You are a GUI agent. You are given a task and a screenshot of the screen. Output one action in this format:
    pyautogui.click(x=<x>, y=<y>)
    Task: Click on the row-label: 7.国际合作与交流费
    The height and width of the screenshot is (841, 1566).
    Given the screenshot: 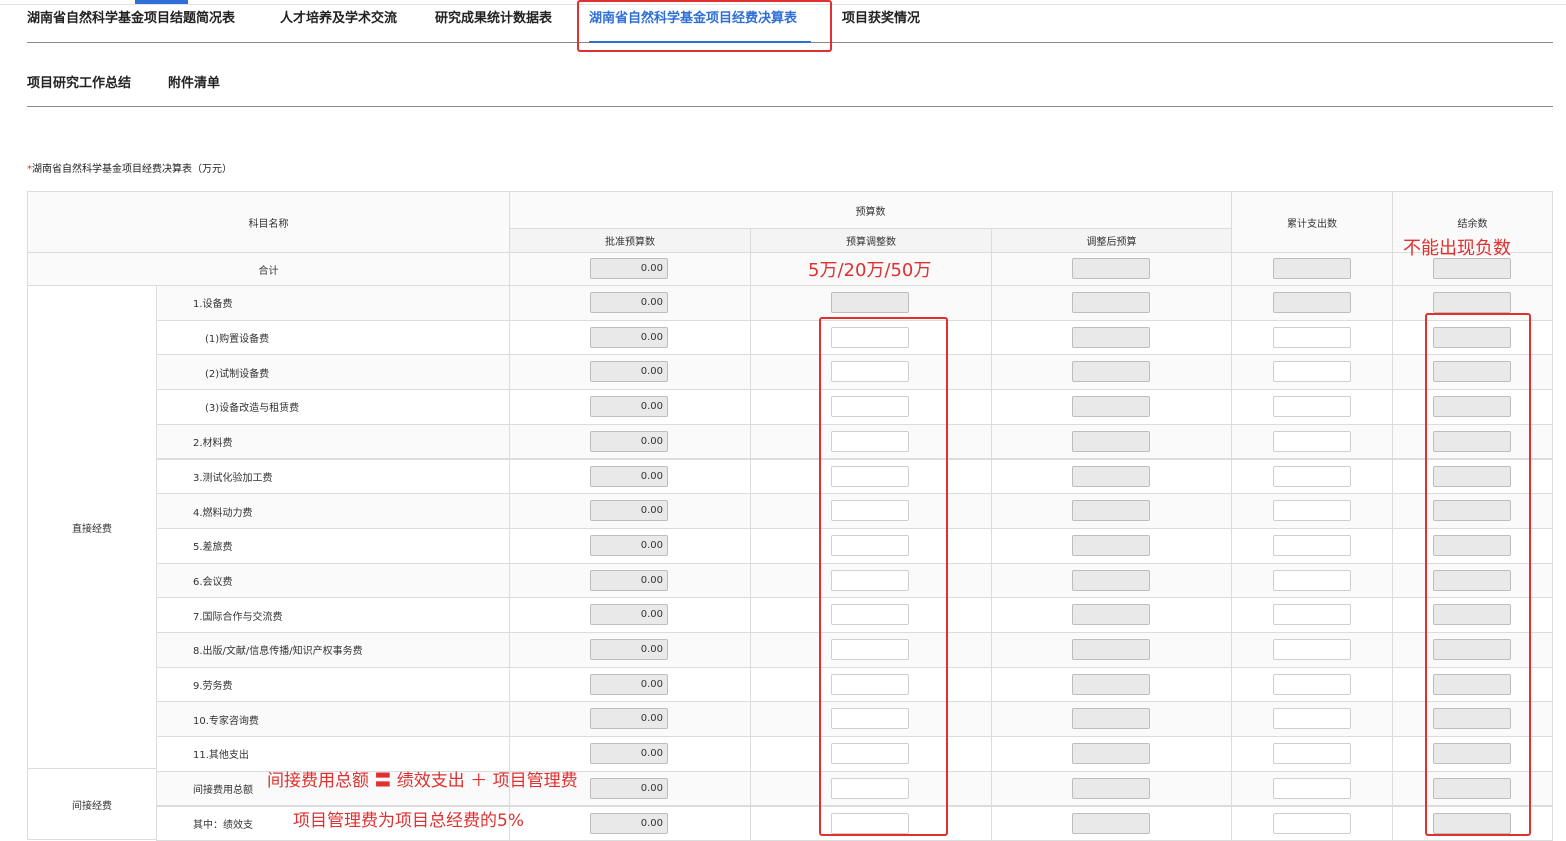 What is the action you would take?
    pyautogui.click(x=333, y=615)
    